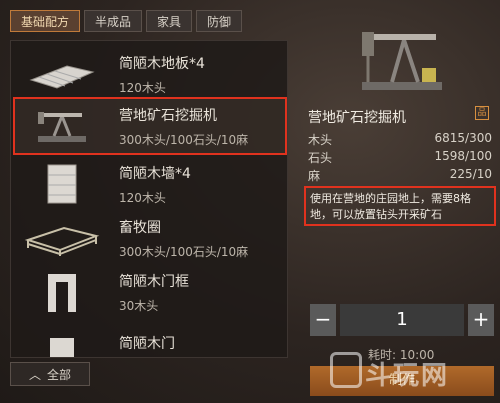 The height and width of the screenshot is (403, 500). I want to click on resource-label: 麻, so click(314, 176).